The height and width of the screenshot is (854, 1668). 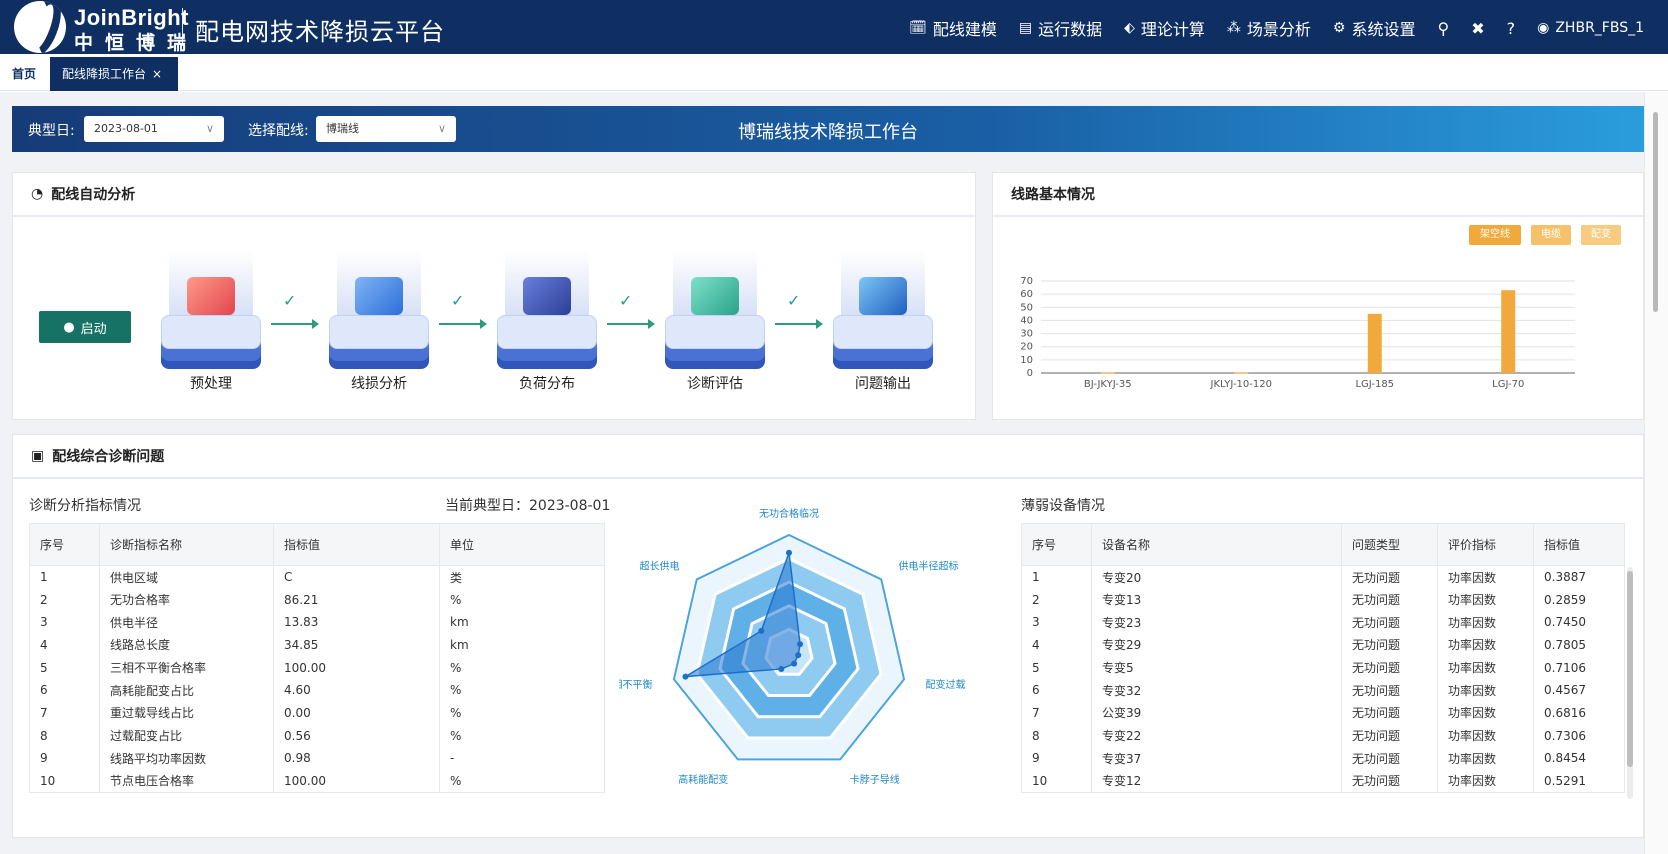 What do you see at coordinates (1318, 195) in the screenshot?
I see `panel-header: 线路基本情况` at bounding box center [1318, 195].